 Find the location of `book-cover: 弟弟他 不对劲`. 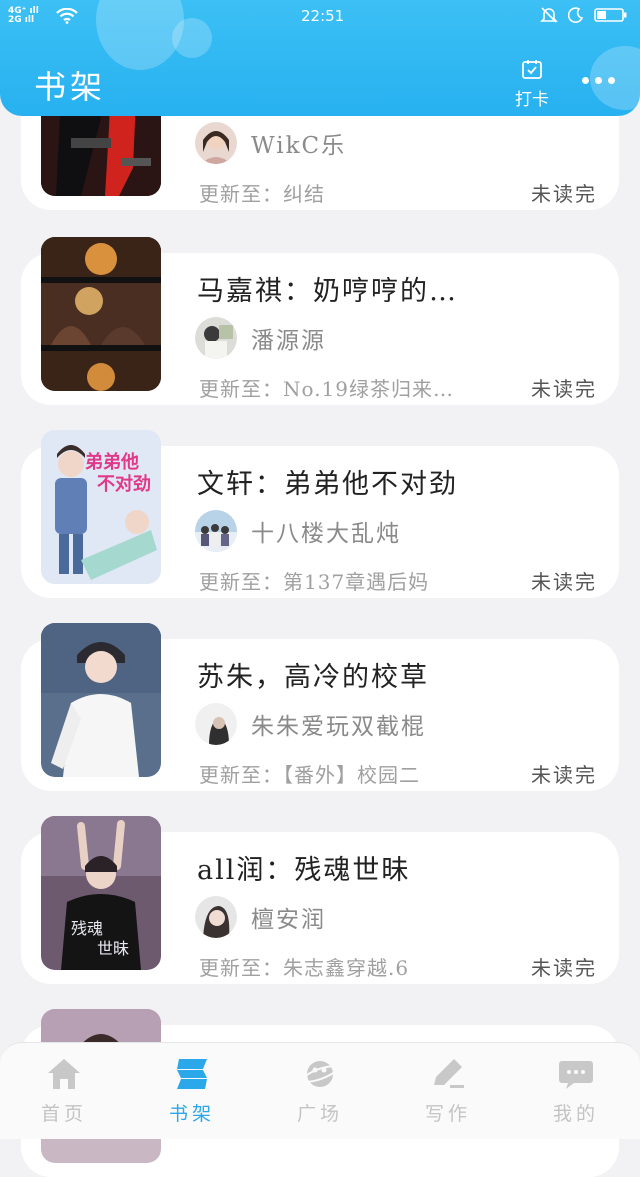

book-cover: 弟弟他 不对劲 is located at coordinates (101, 507).